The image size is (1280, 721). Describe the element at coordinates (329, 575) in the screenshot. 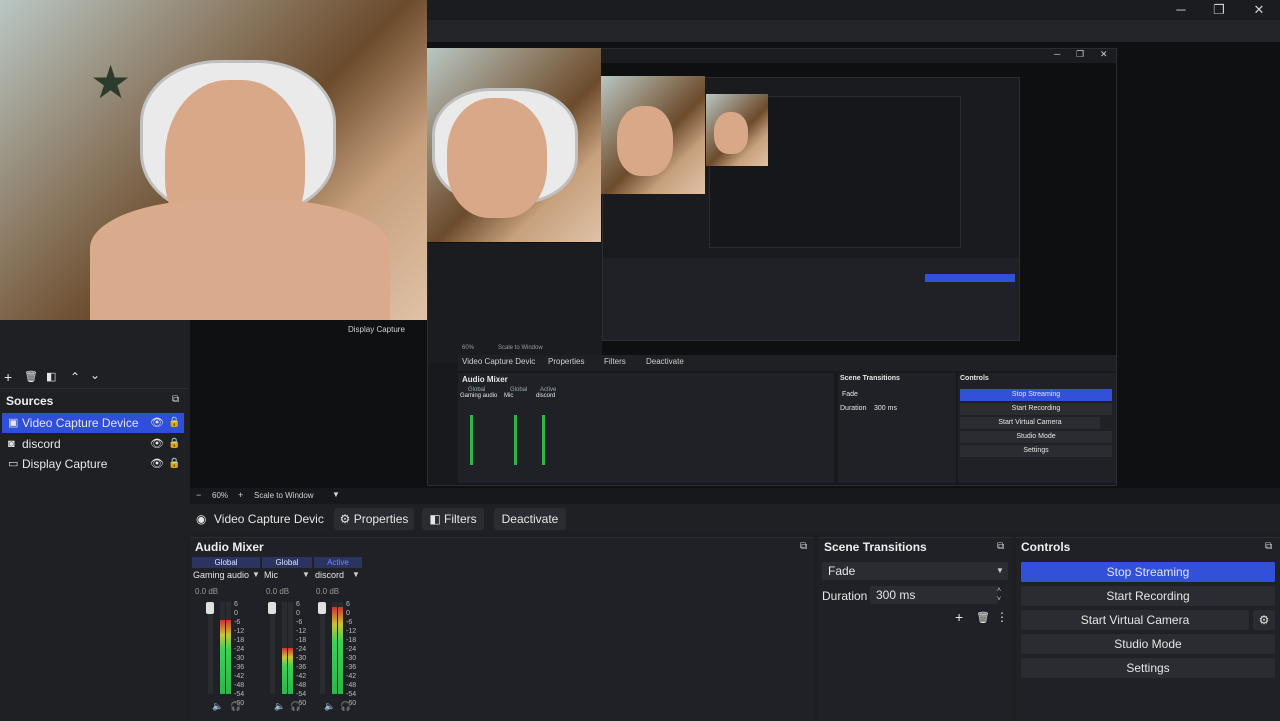

I see `channel-name: discord` at that location.